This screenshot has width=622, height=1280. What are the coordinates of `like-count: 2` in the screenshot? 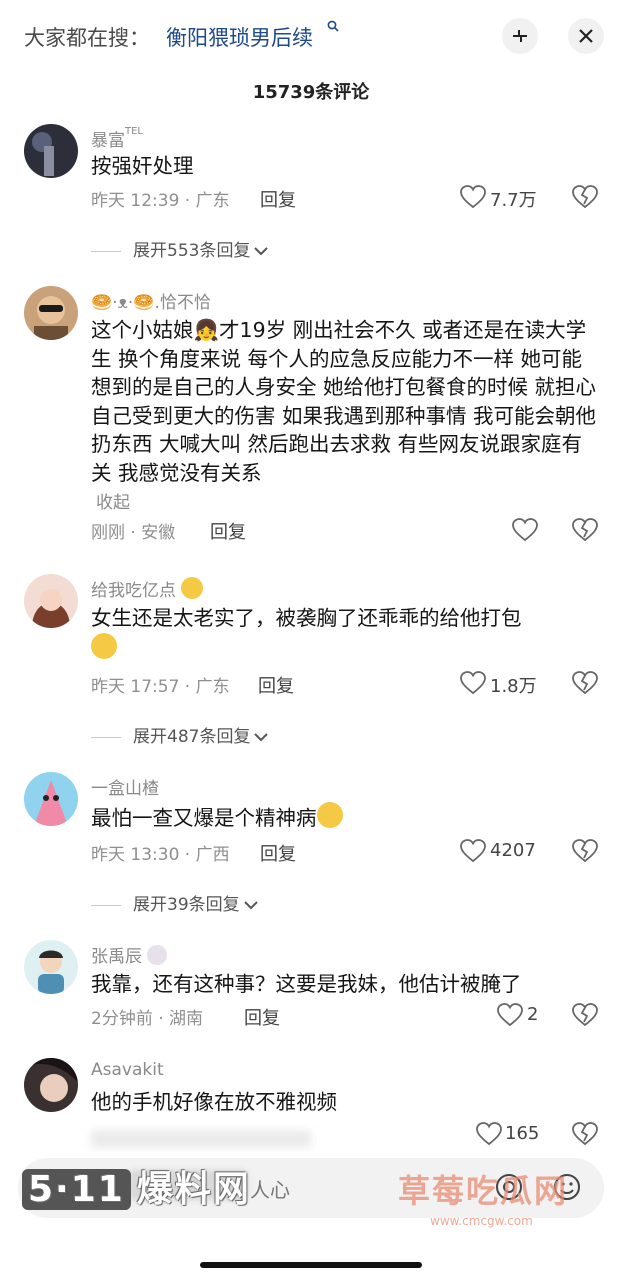 It's located at (533, 1014).